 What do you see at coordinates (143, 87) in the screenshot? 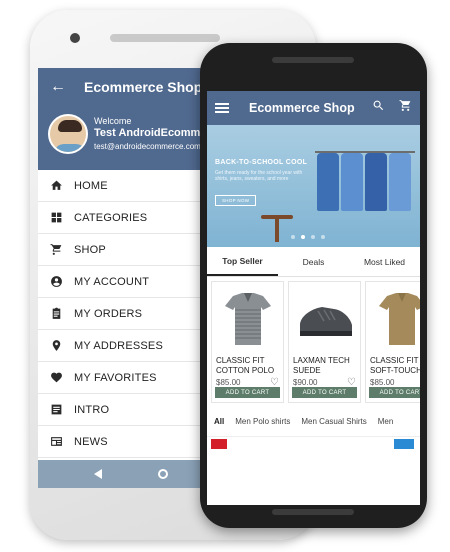
I see `drawer-app-title: Ecommerce Shop` at bounding box center [143, 87].